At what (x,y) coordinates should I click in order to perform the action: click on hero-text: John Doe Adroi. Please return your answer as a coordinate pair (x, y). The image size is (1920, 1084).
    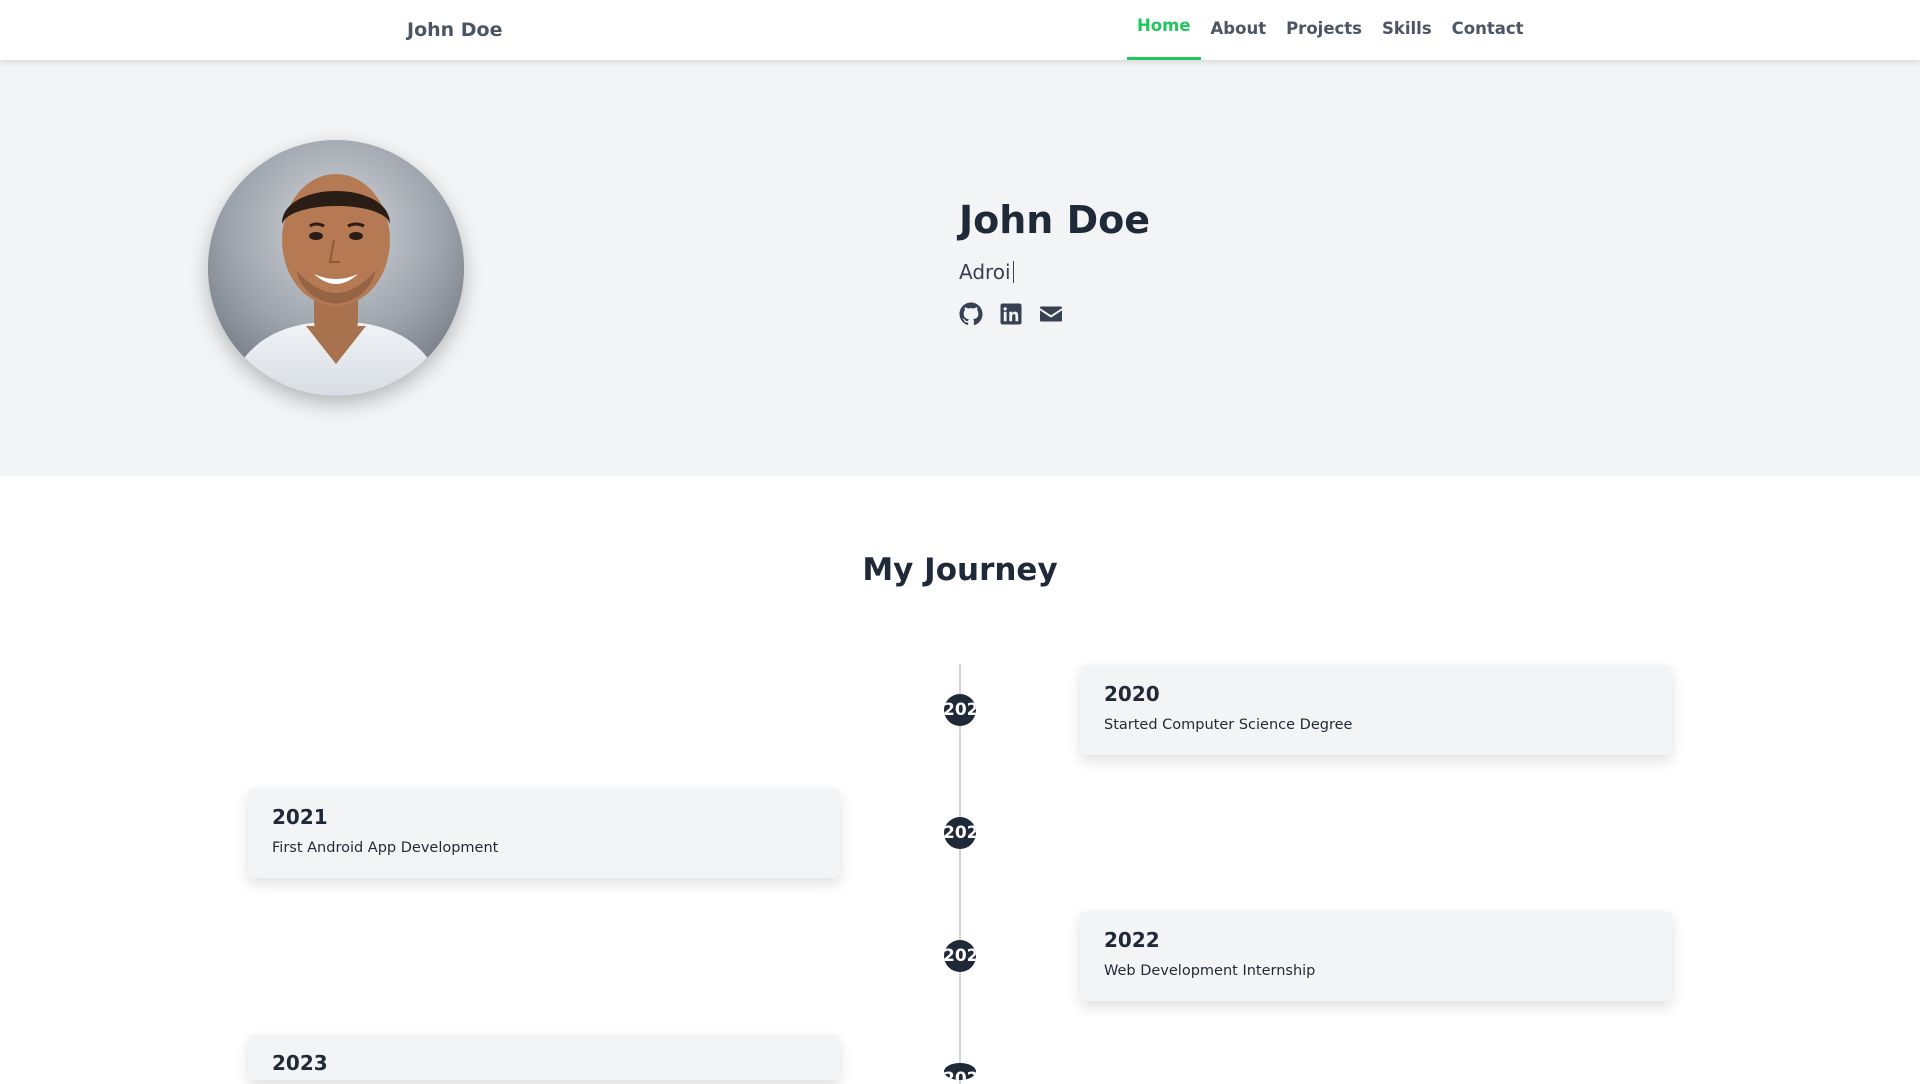
    Looking at the image, I should click on (1054, 262).